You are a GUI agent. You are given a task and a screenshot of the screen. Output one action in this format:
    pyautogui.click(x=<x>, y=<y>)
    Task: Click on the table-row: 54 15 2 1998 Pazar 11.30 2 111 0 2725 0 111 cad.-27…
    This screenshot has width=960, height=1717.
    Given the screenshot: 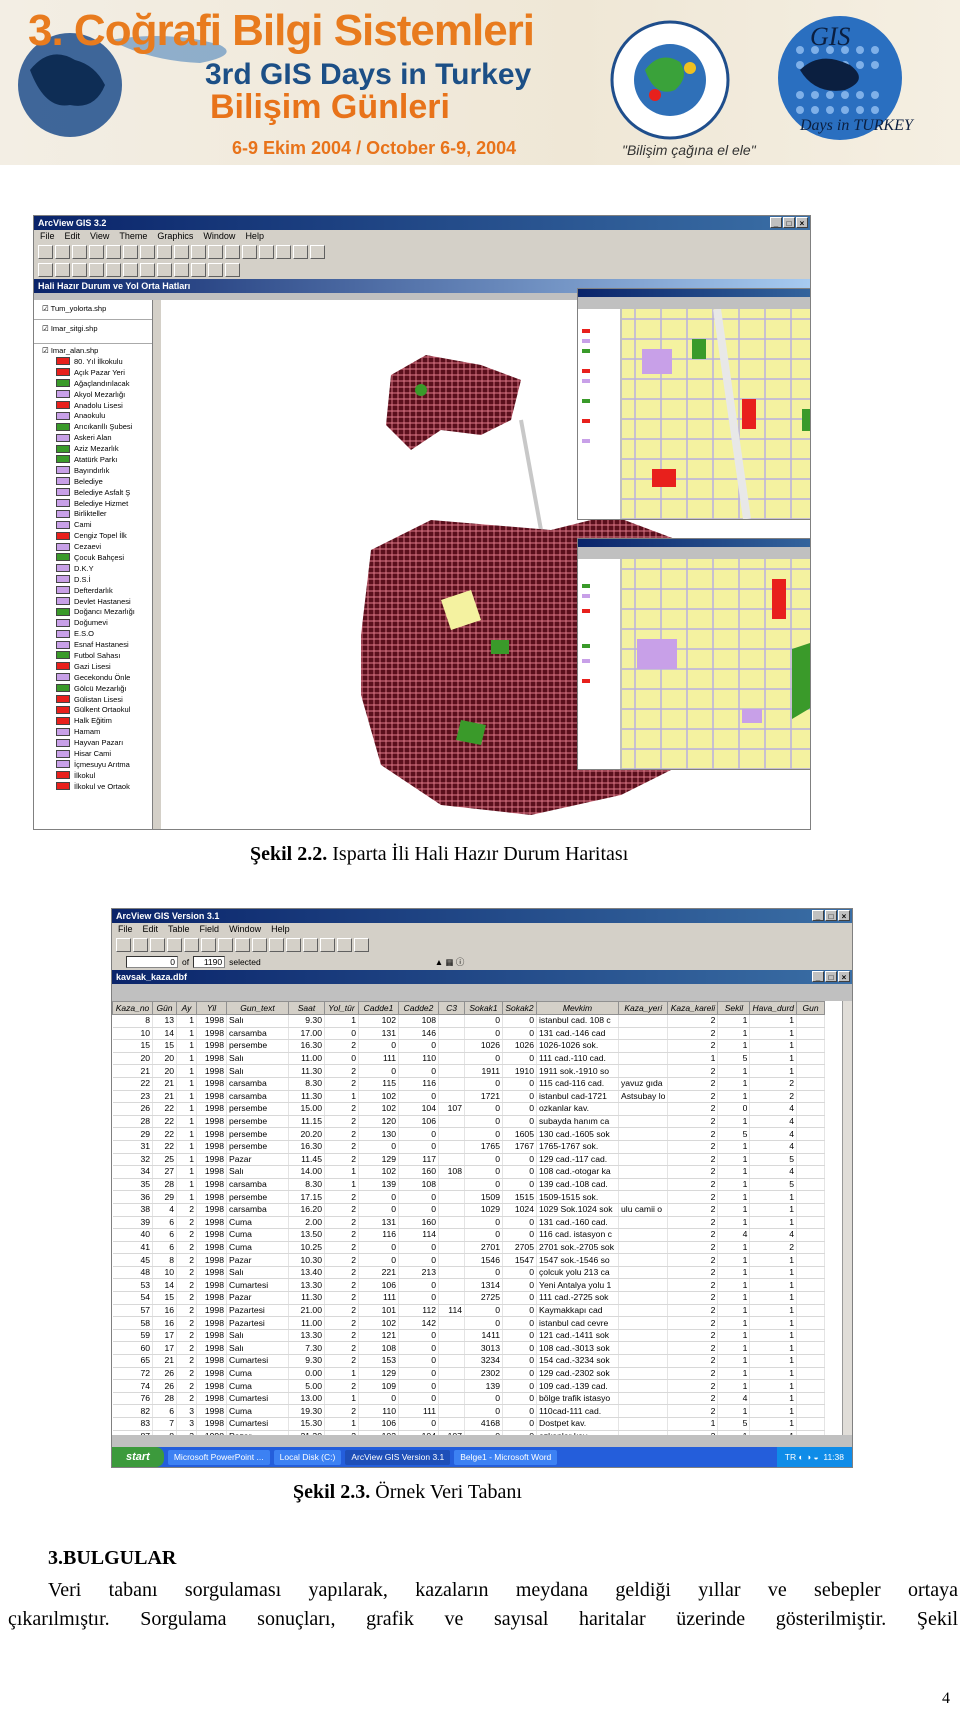 What is the action you would take?
    pyautogui.click(x=469, y=1298)
    